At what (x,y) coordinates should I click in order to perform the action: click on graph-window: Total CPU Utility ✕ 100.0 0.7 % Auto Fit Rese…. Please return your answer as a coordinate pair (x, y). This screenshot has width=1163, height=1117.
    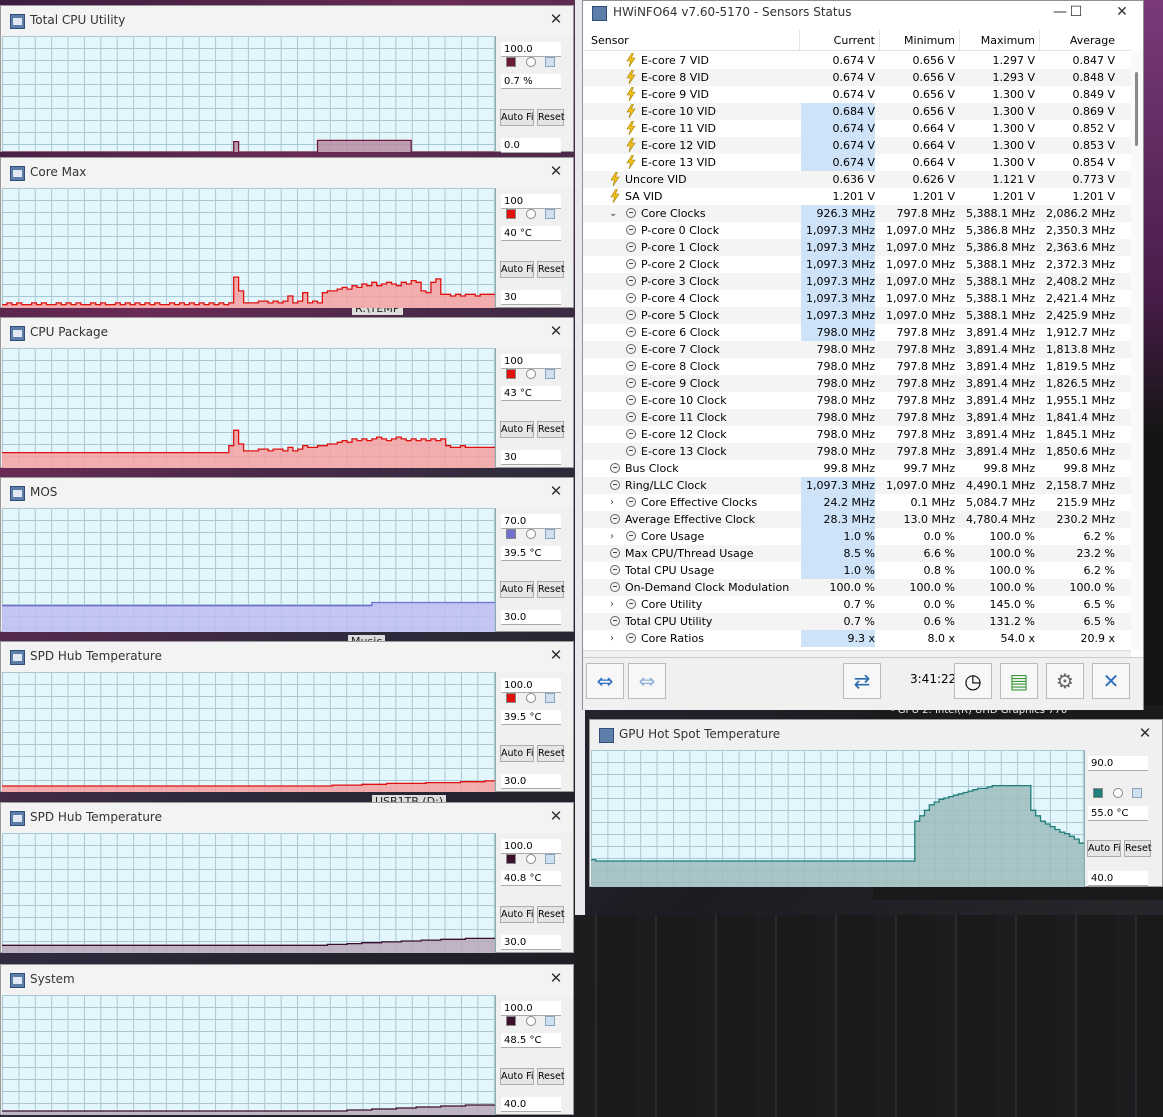
    Looking at the image, I should click on (287, 79).